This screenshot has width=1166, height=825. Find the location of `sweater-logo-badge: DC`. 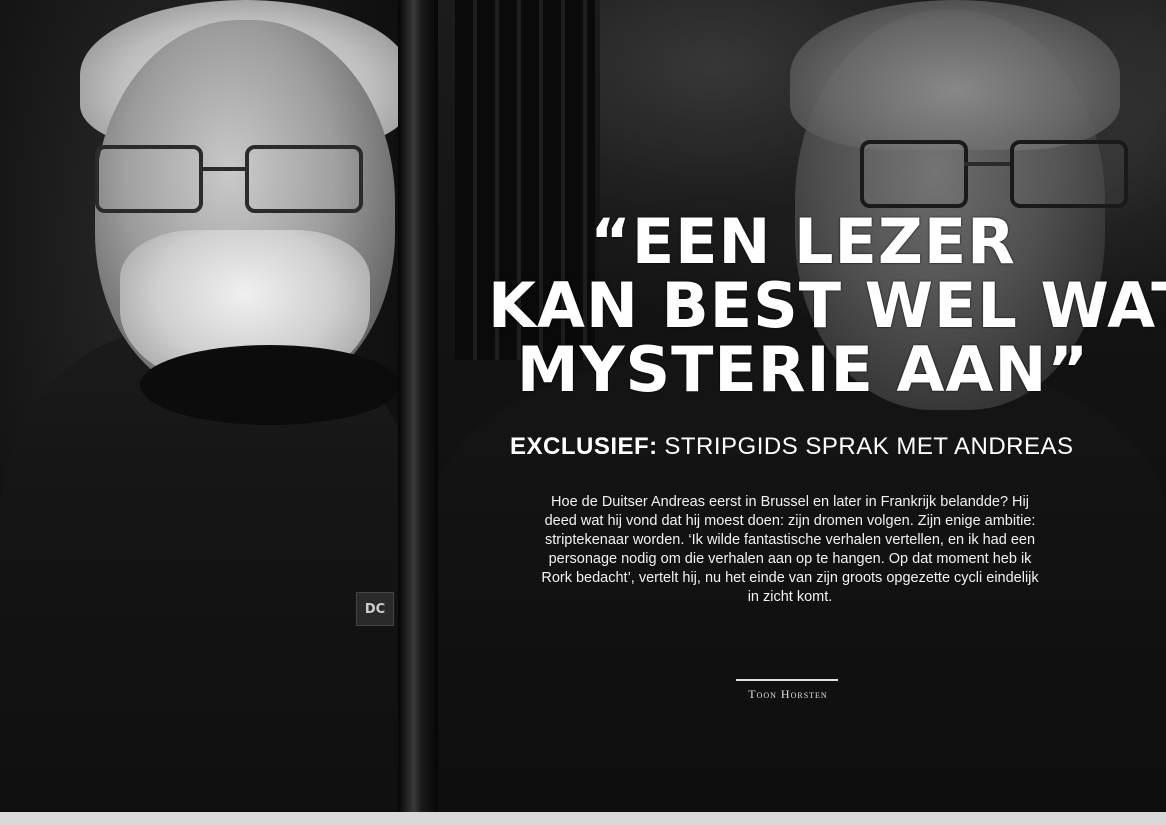

sweater-logo-badge: DC is located at coordinates (375, 609).